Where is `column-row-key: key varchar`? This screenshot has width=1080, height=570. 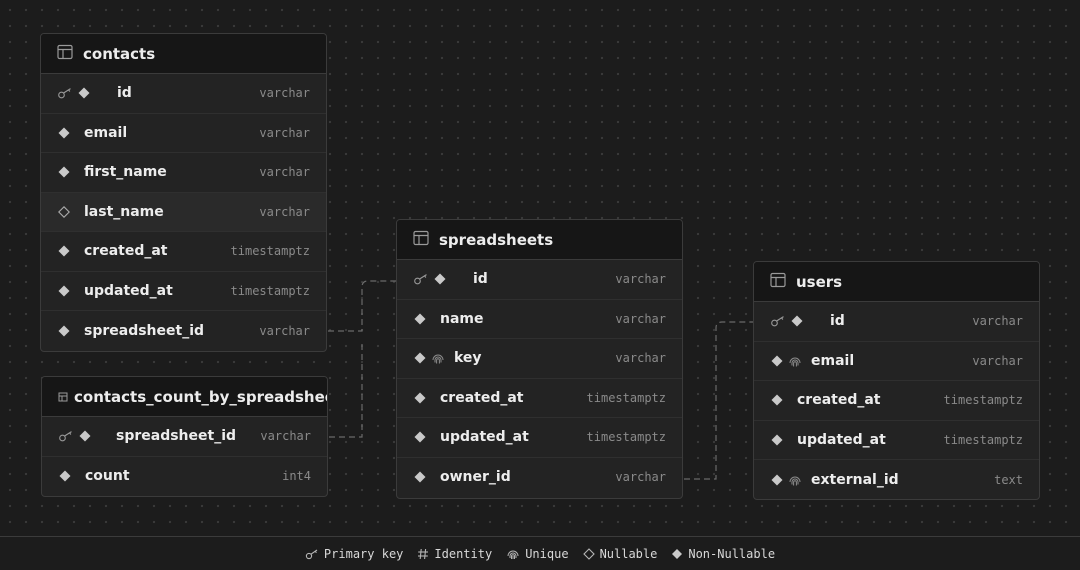
column-row-key: key varchar is located at coordinates (539, 359).